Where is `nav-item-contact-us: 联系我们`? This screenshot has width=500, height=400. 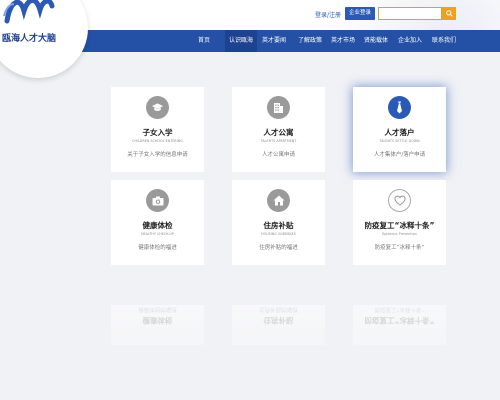
nav-item-contact-us: 联系我们 is located at coordinates (444, 41).